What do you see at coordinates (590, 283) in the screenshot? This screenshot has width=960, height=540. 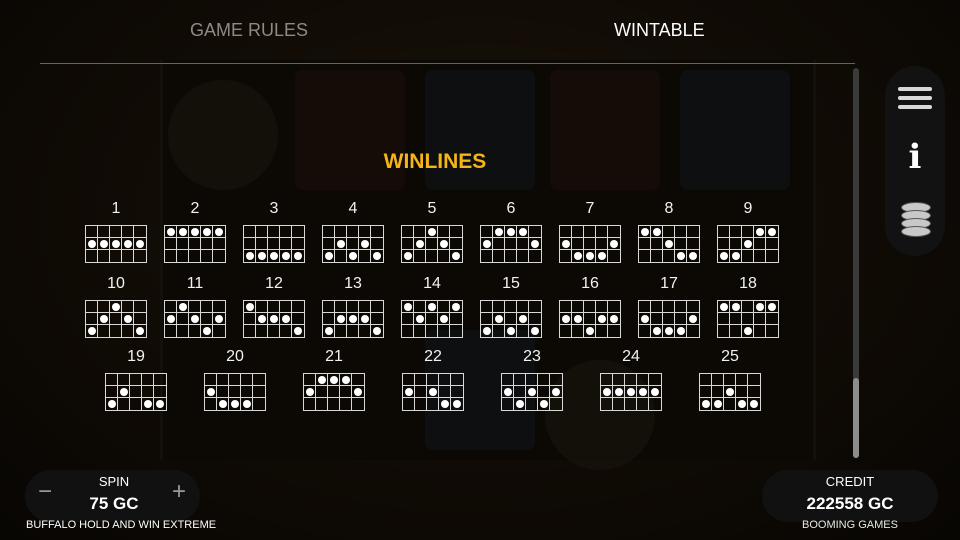 I see `winline-number: 16` at bounding box center [590, 283].